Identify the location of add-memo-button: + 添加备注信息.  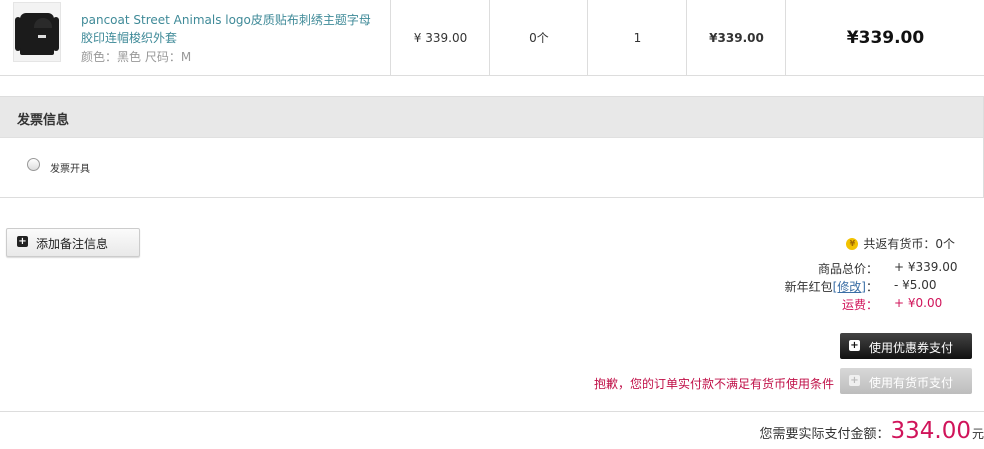
(73, 242).